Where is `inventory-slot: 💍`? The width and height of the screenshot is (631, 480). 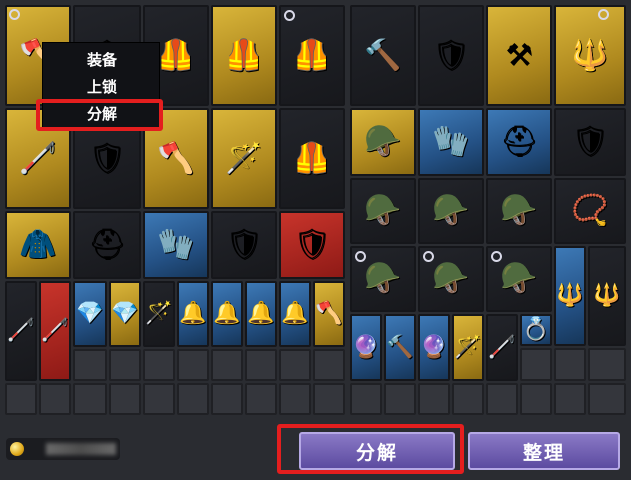 inventory-slot: 💍 is located at coordinates (536, 330).